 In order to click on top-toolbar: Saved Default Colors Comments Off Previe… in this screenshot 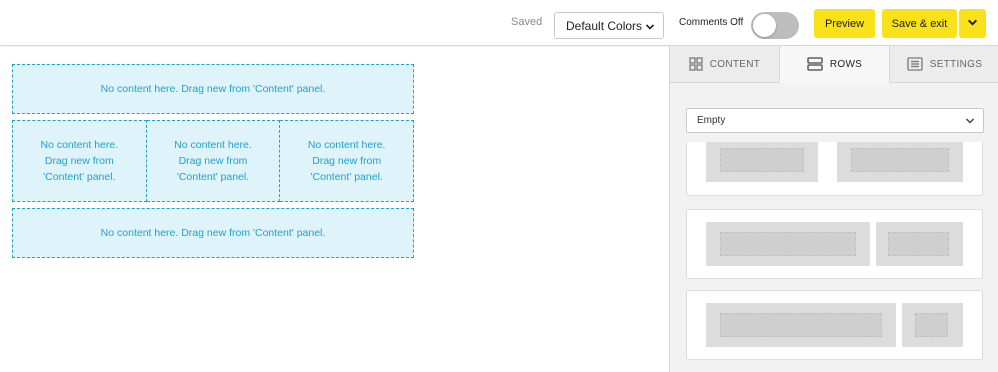, I will do `click(499, 23)`.